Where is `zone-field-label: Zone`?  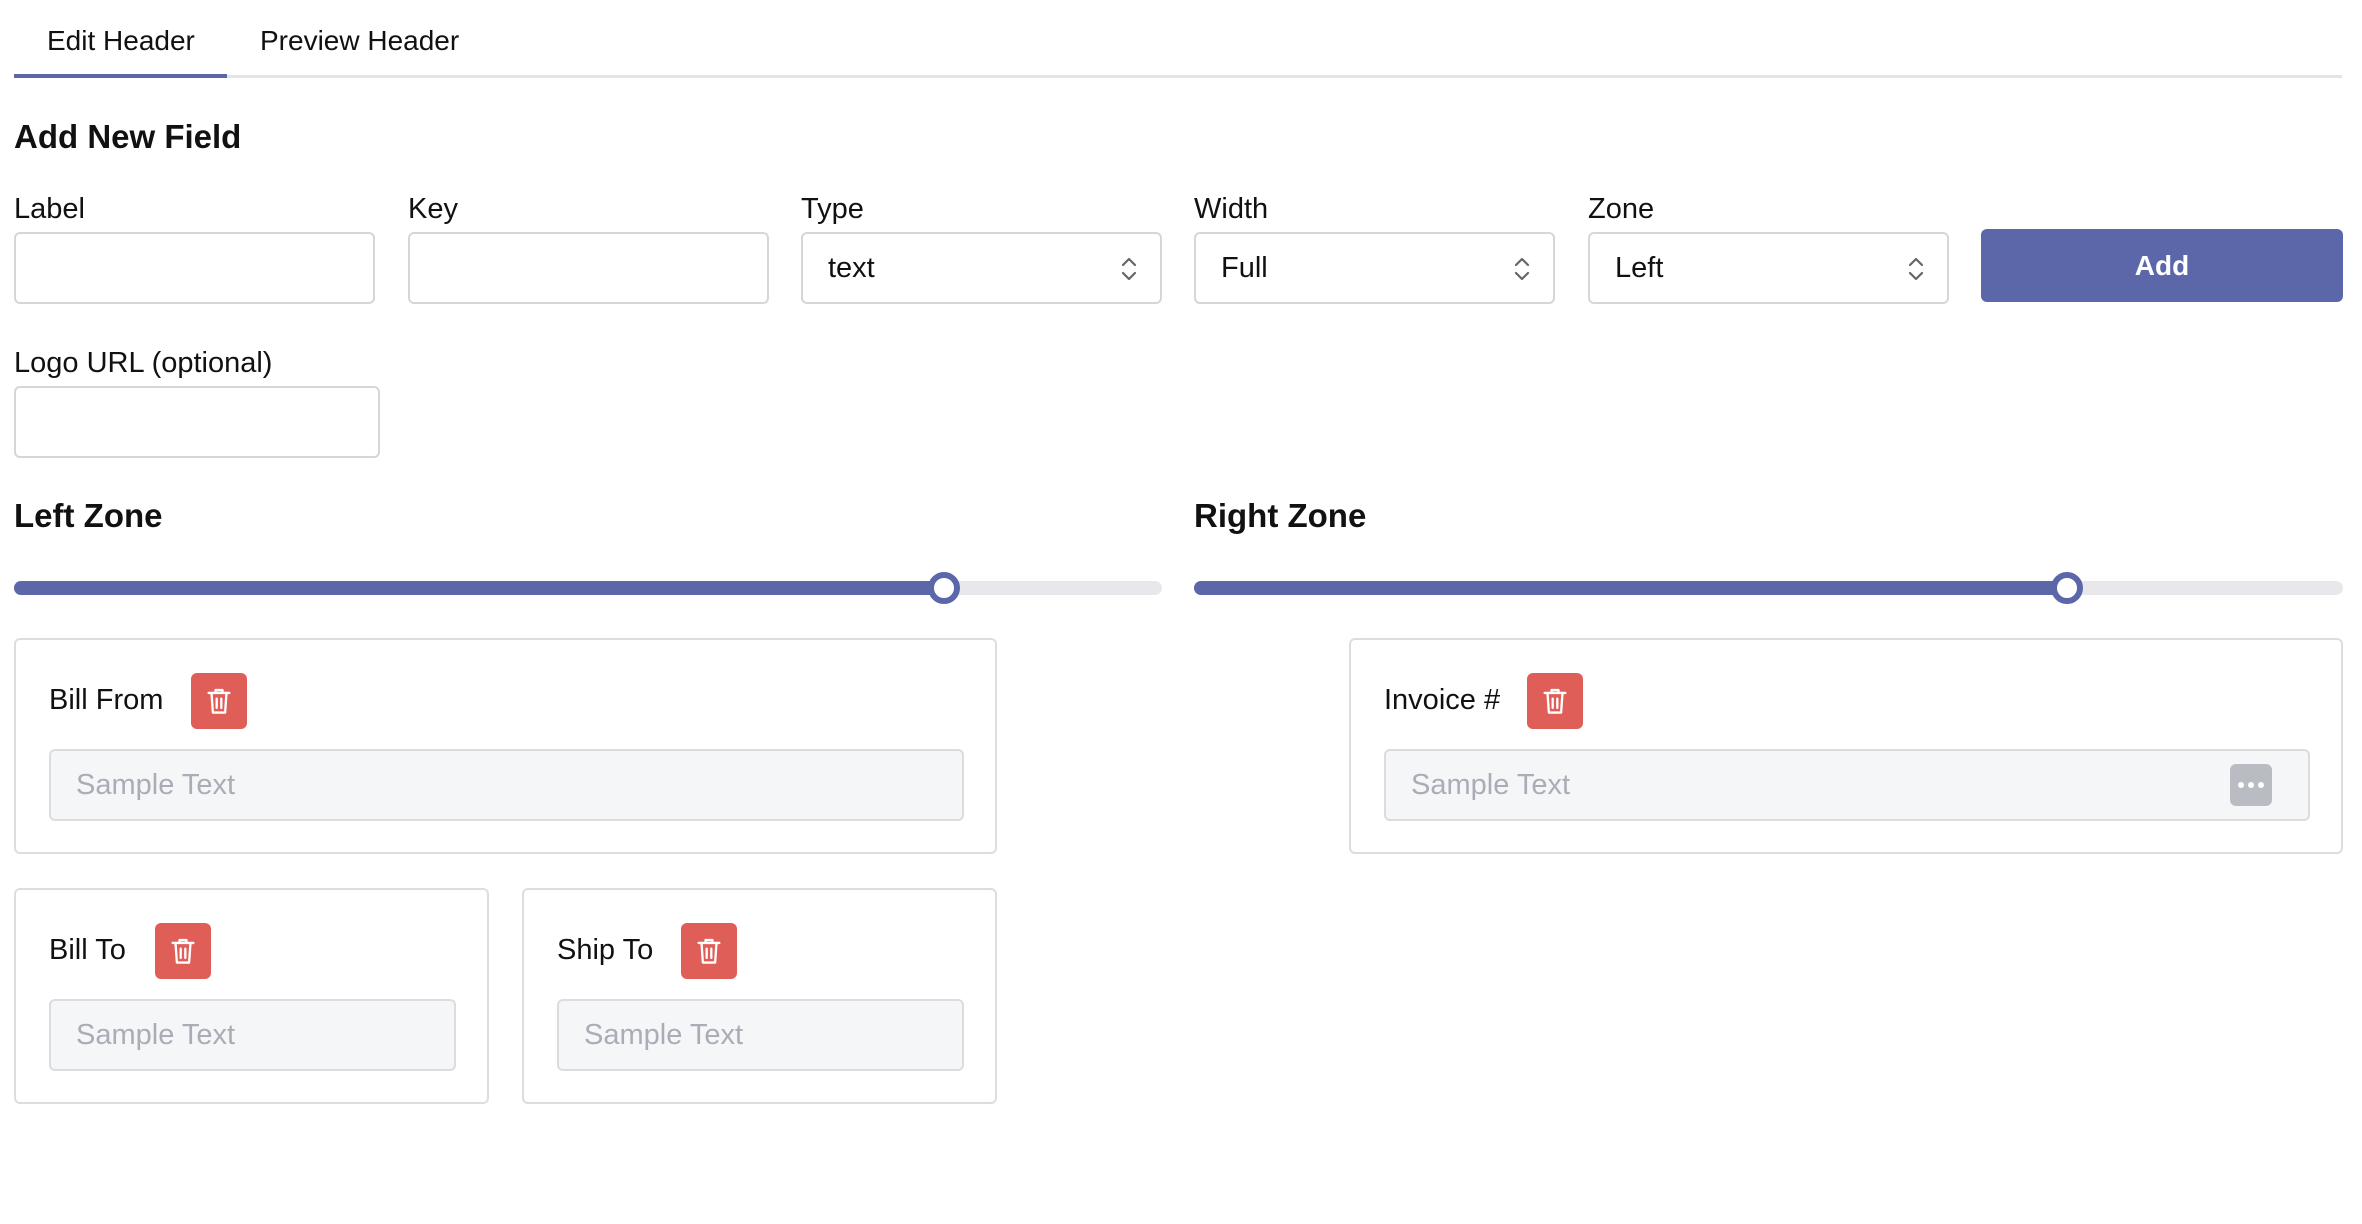 zone-field-label: Zone is located at coordinates (1621, 209).